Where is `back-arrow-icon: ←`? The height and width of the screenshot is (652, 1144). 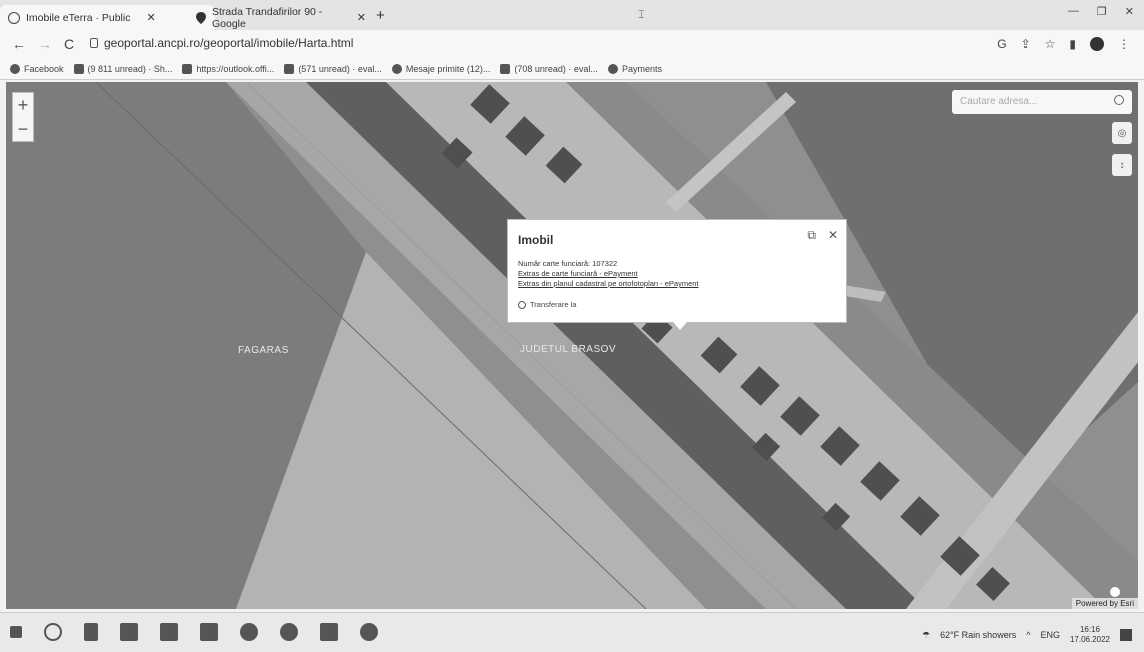
back-arrow-icon: ← is located at coordinates (19, 44).